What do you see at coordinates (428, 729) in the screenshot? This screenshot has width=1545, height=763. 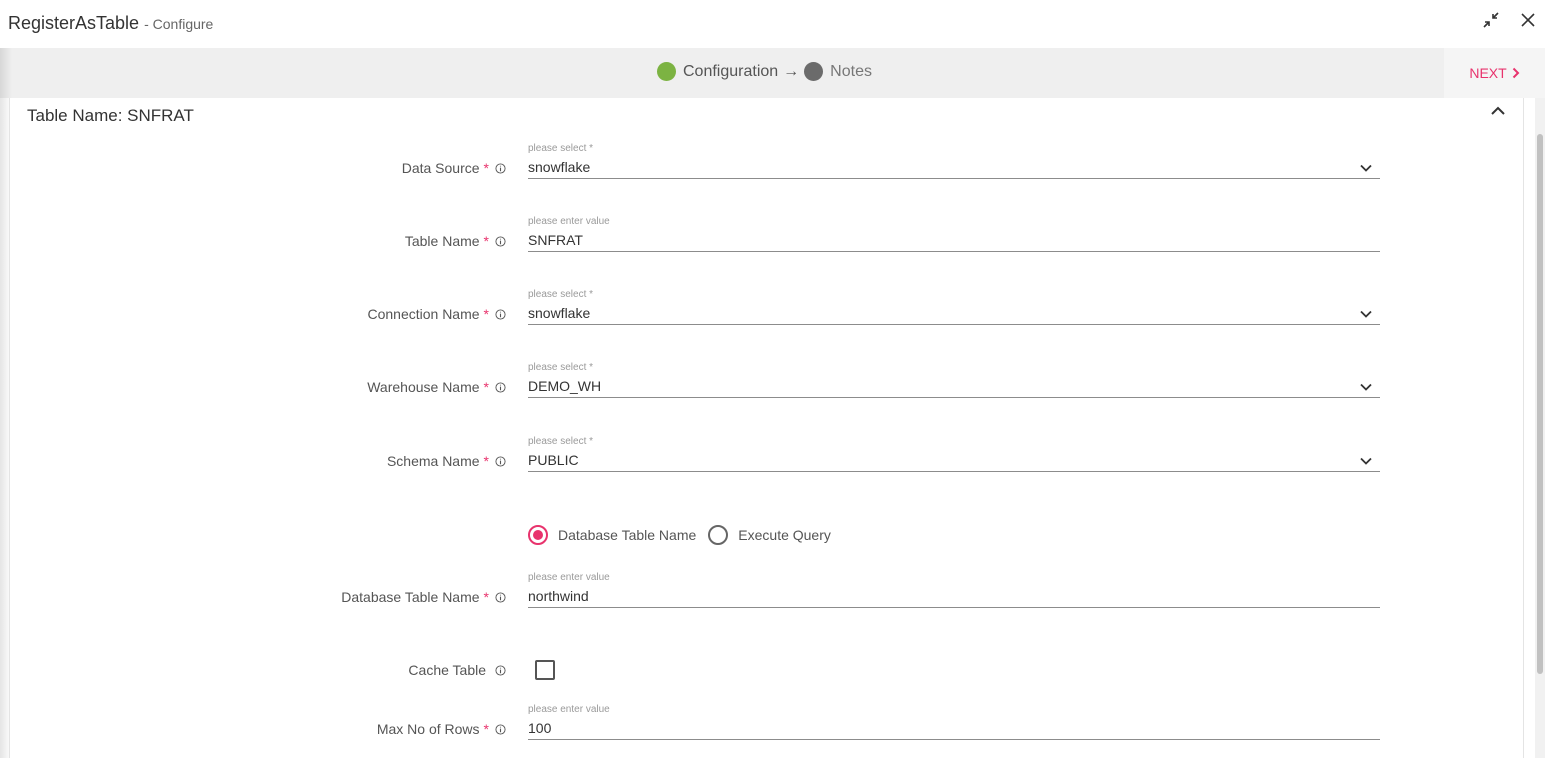 I see `max-rows-label-text: Max No of Rows` at bounding box center [428, 729].